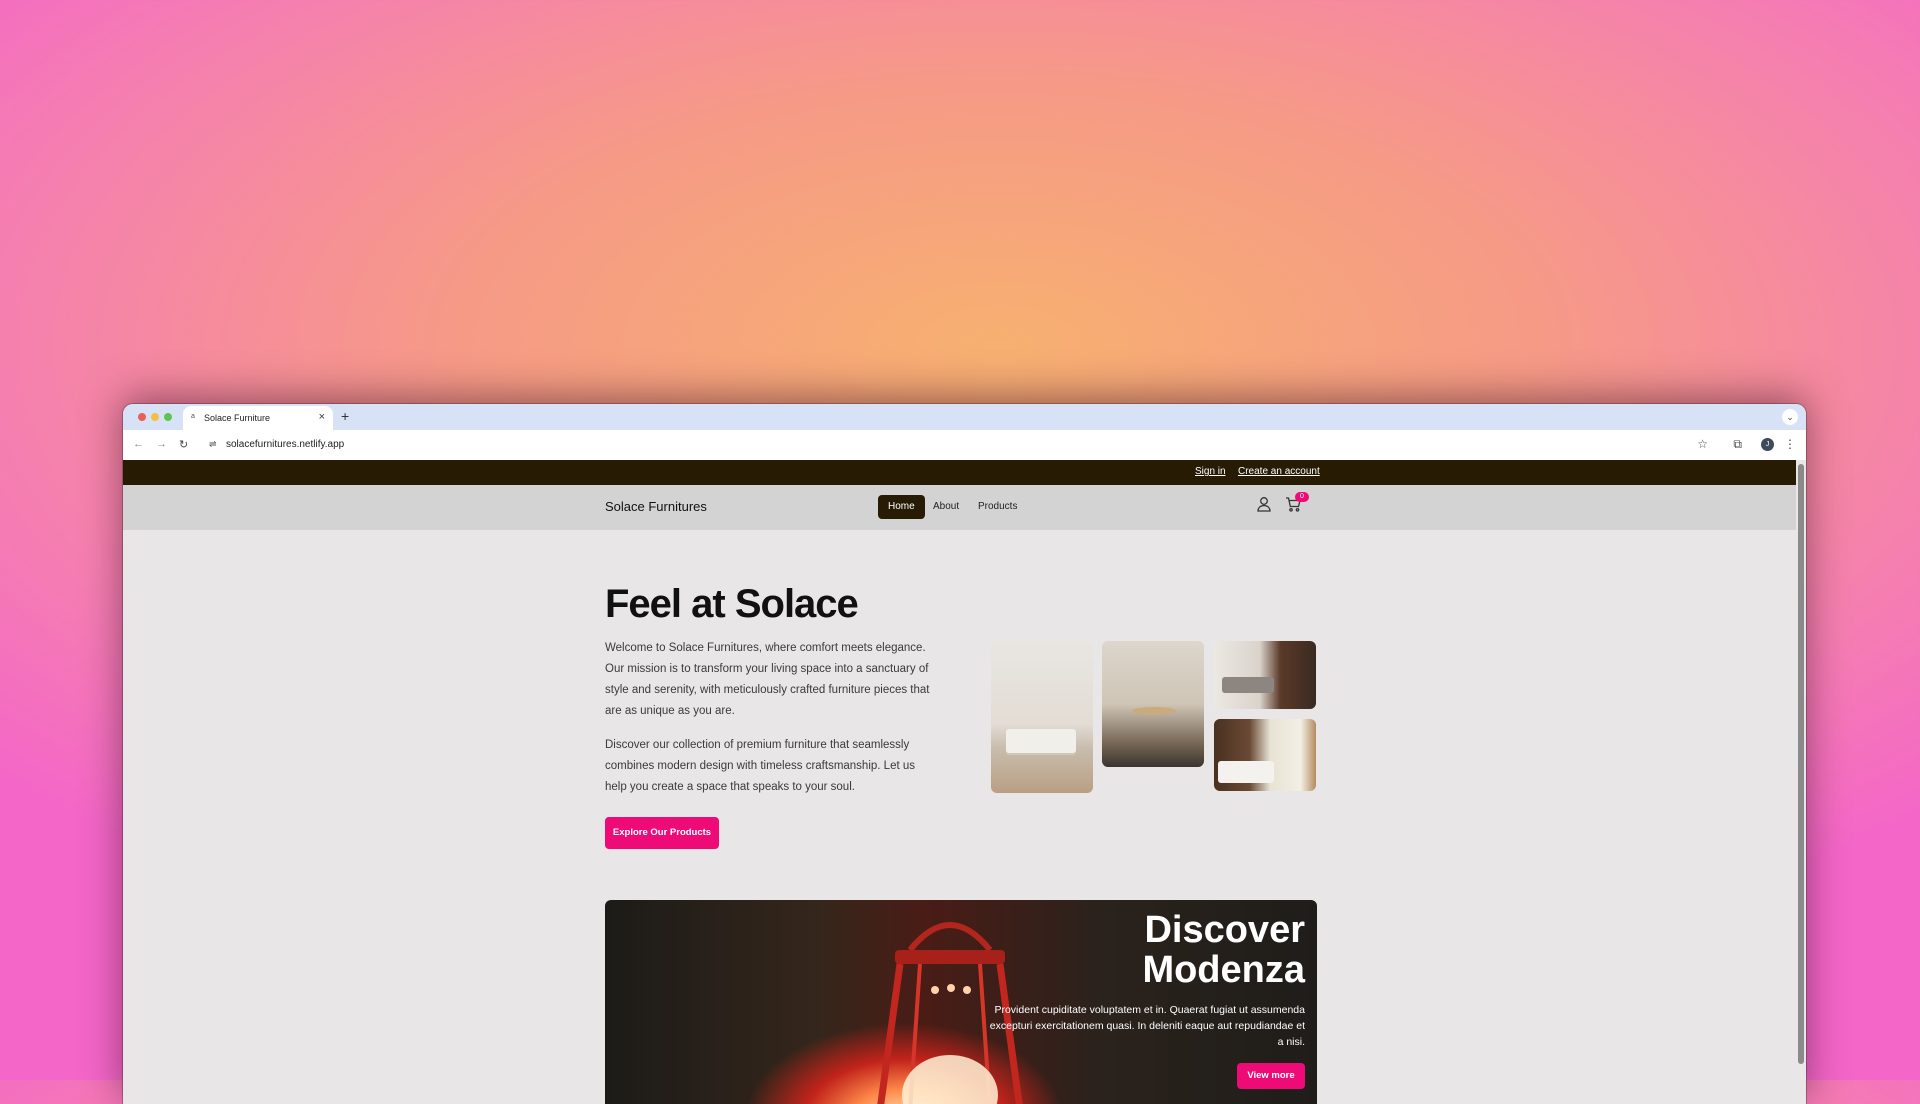 This screenshot has height=1104, width=1920. What do you see at coordinates (168, 417) in the screenshot?
I see `maximize-window-button` at bounding box center [168, 417].